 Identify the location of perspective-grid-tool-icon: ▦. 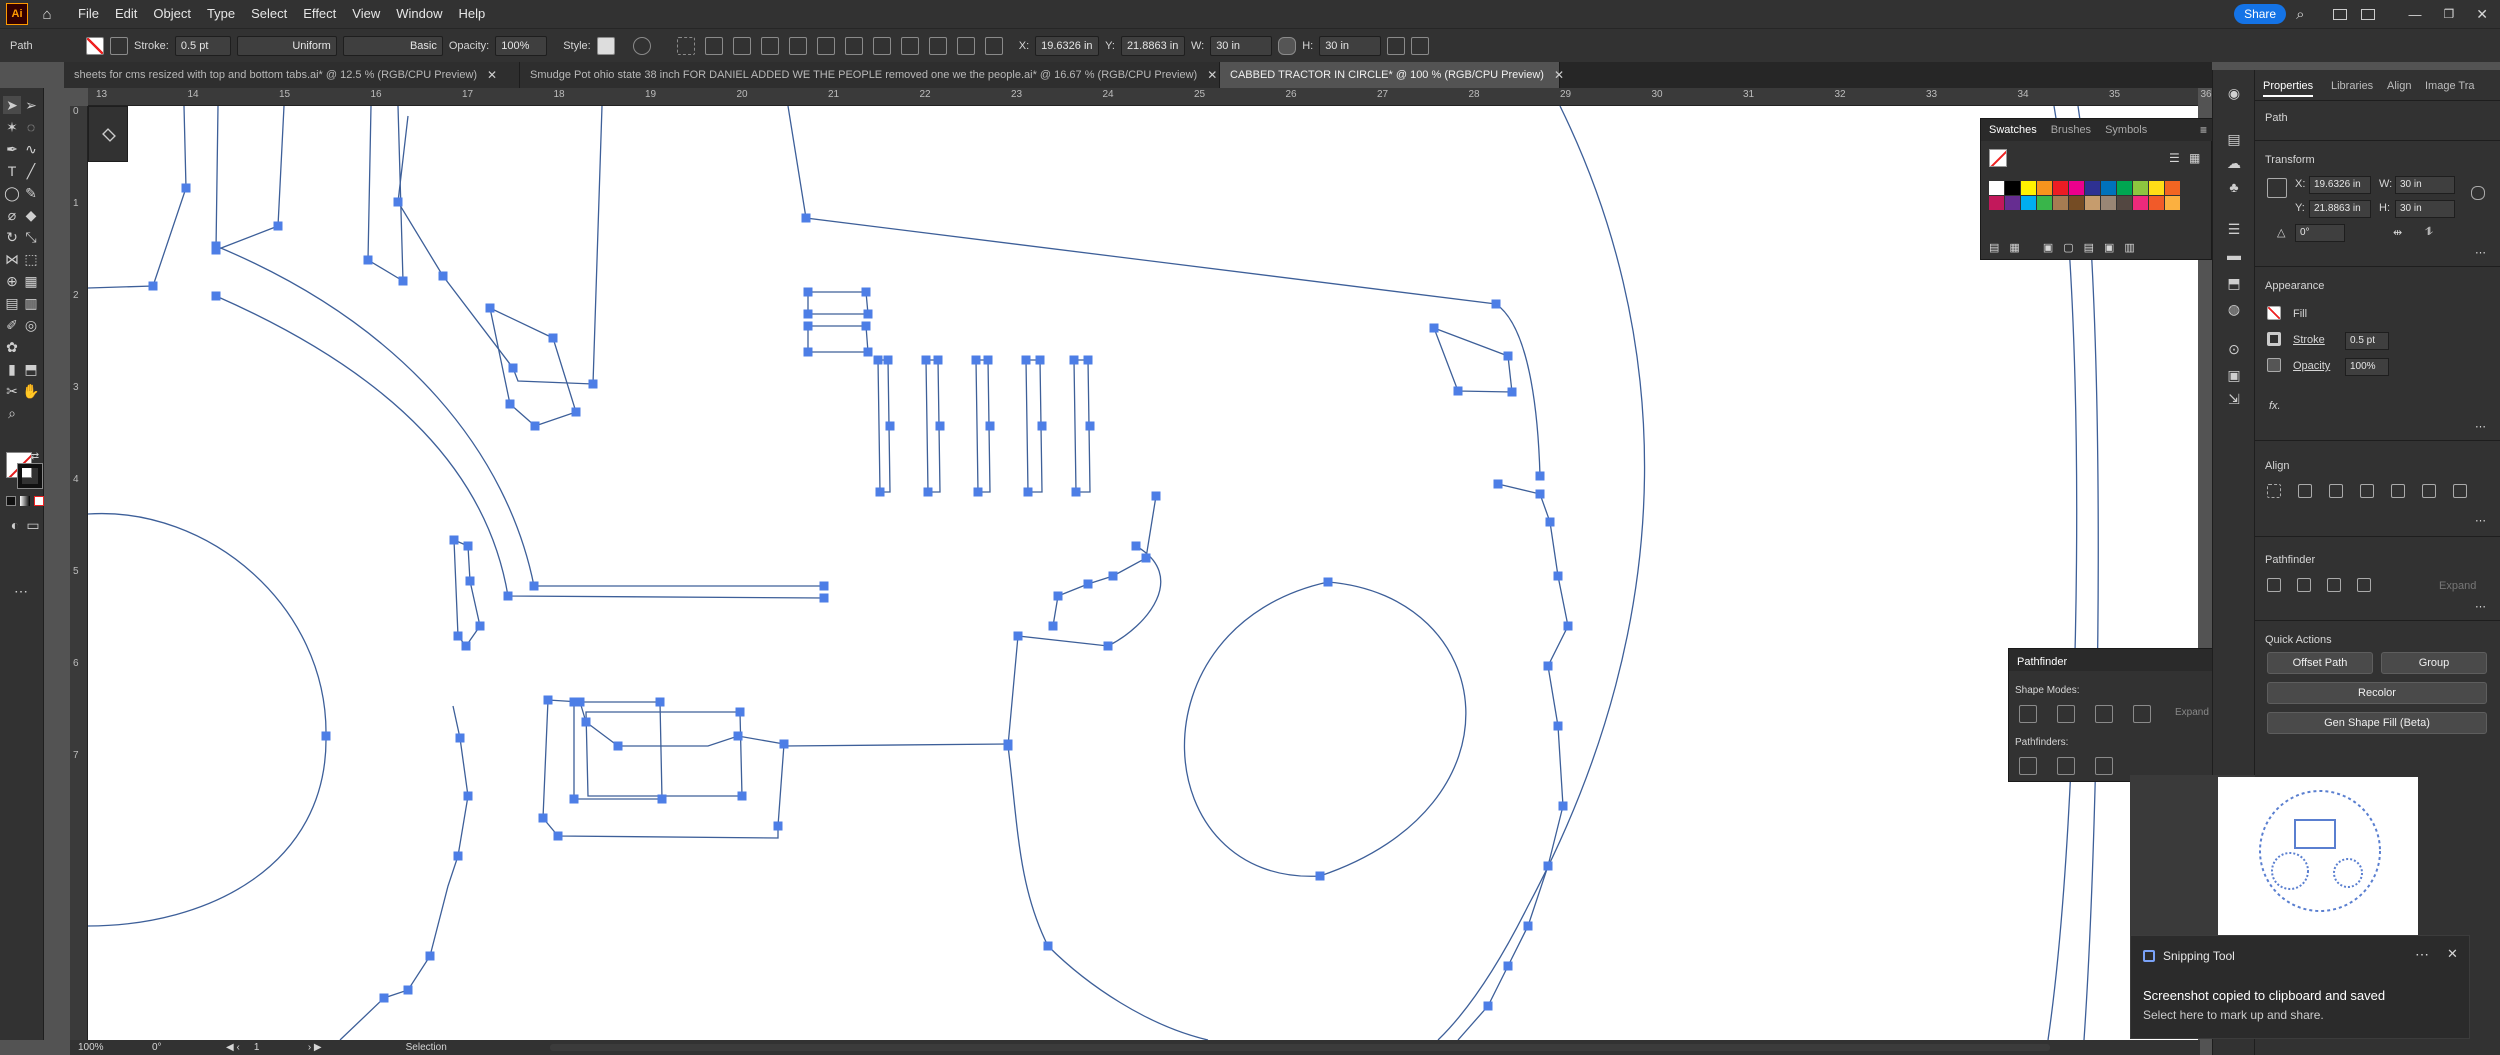
(31, 281).